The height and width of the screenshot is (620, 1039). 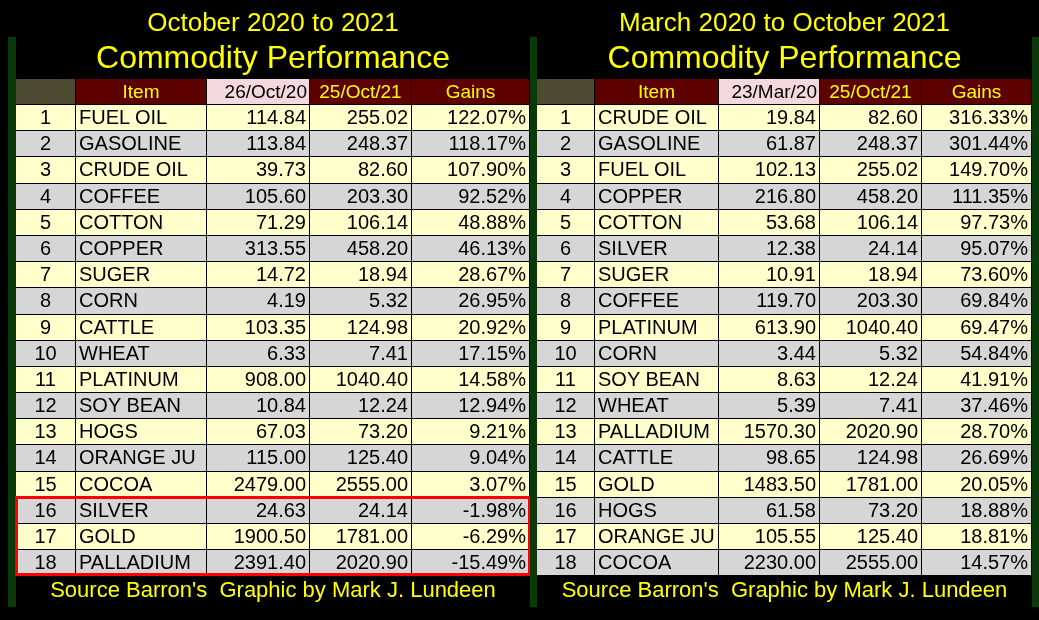 What do you see at coordinates (871, 170) in the screenshot?
I see `table-cell: 255.02` at bounding box center [871, 170].